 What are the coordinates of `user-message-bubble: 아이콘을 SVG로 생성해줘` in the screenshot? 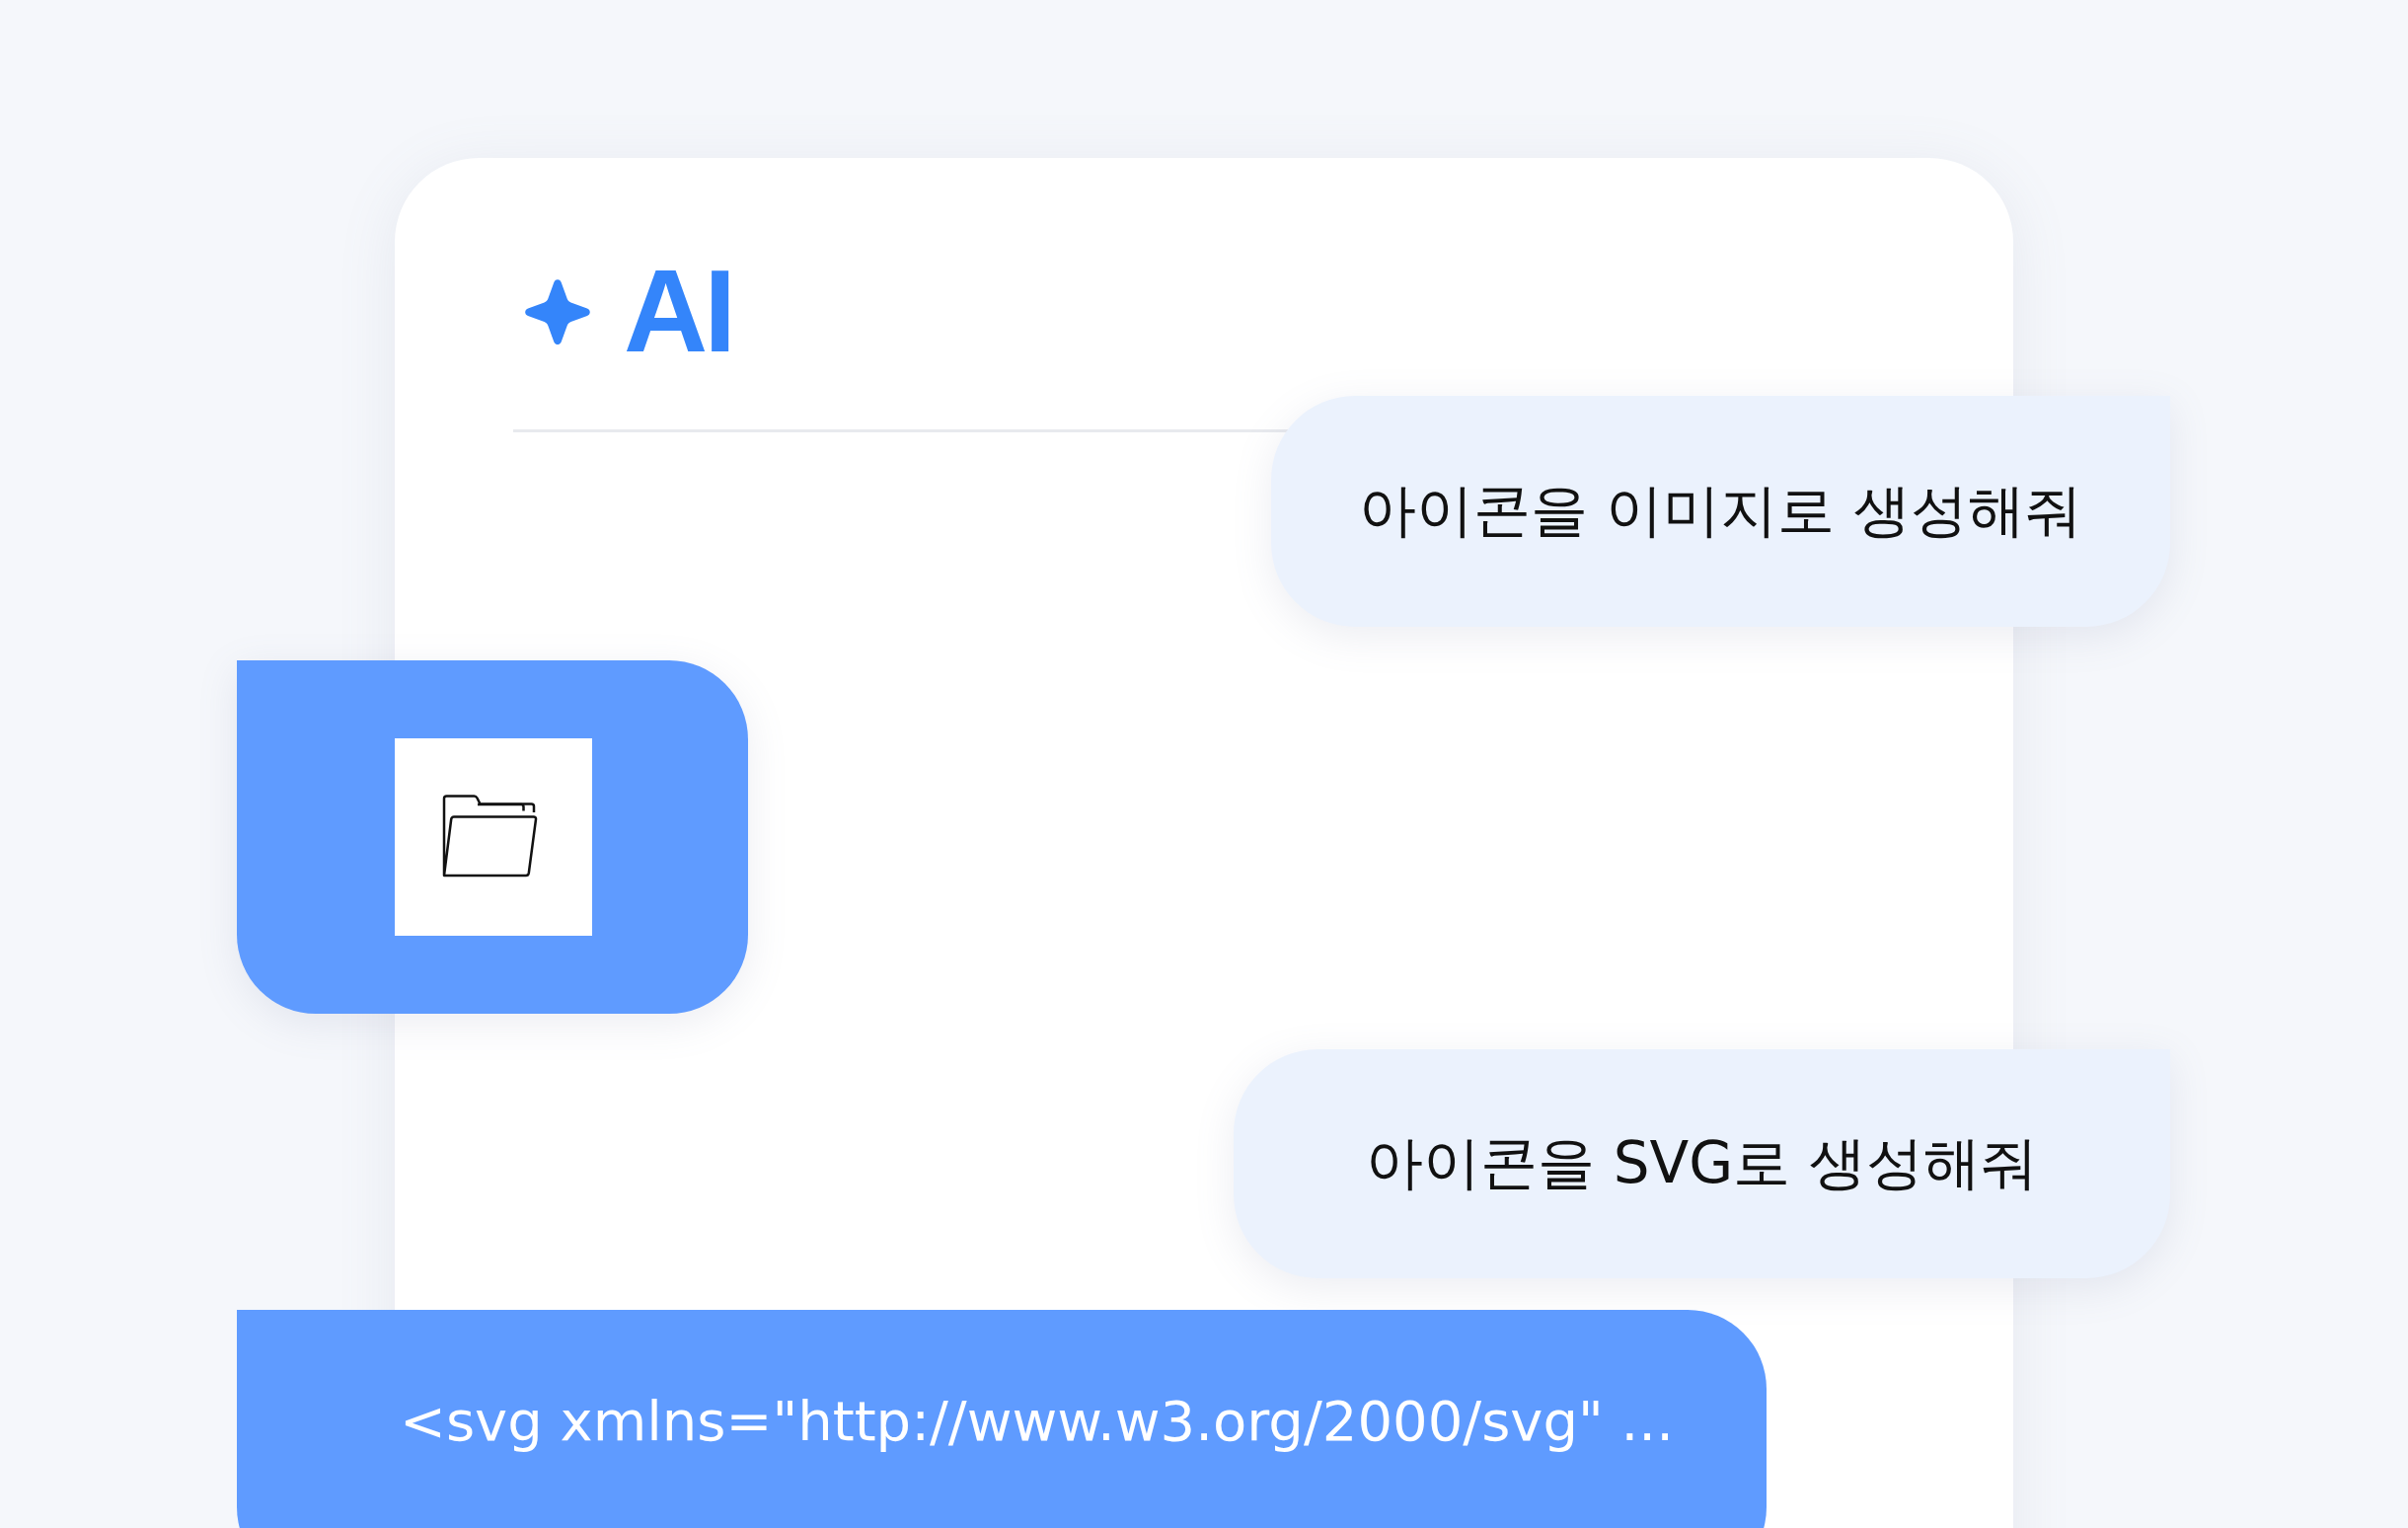 It's located at (1702, 1164).